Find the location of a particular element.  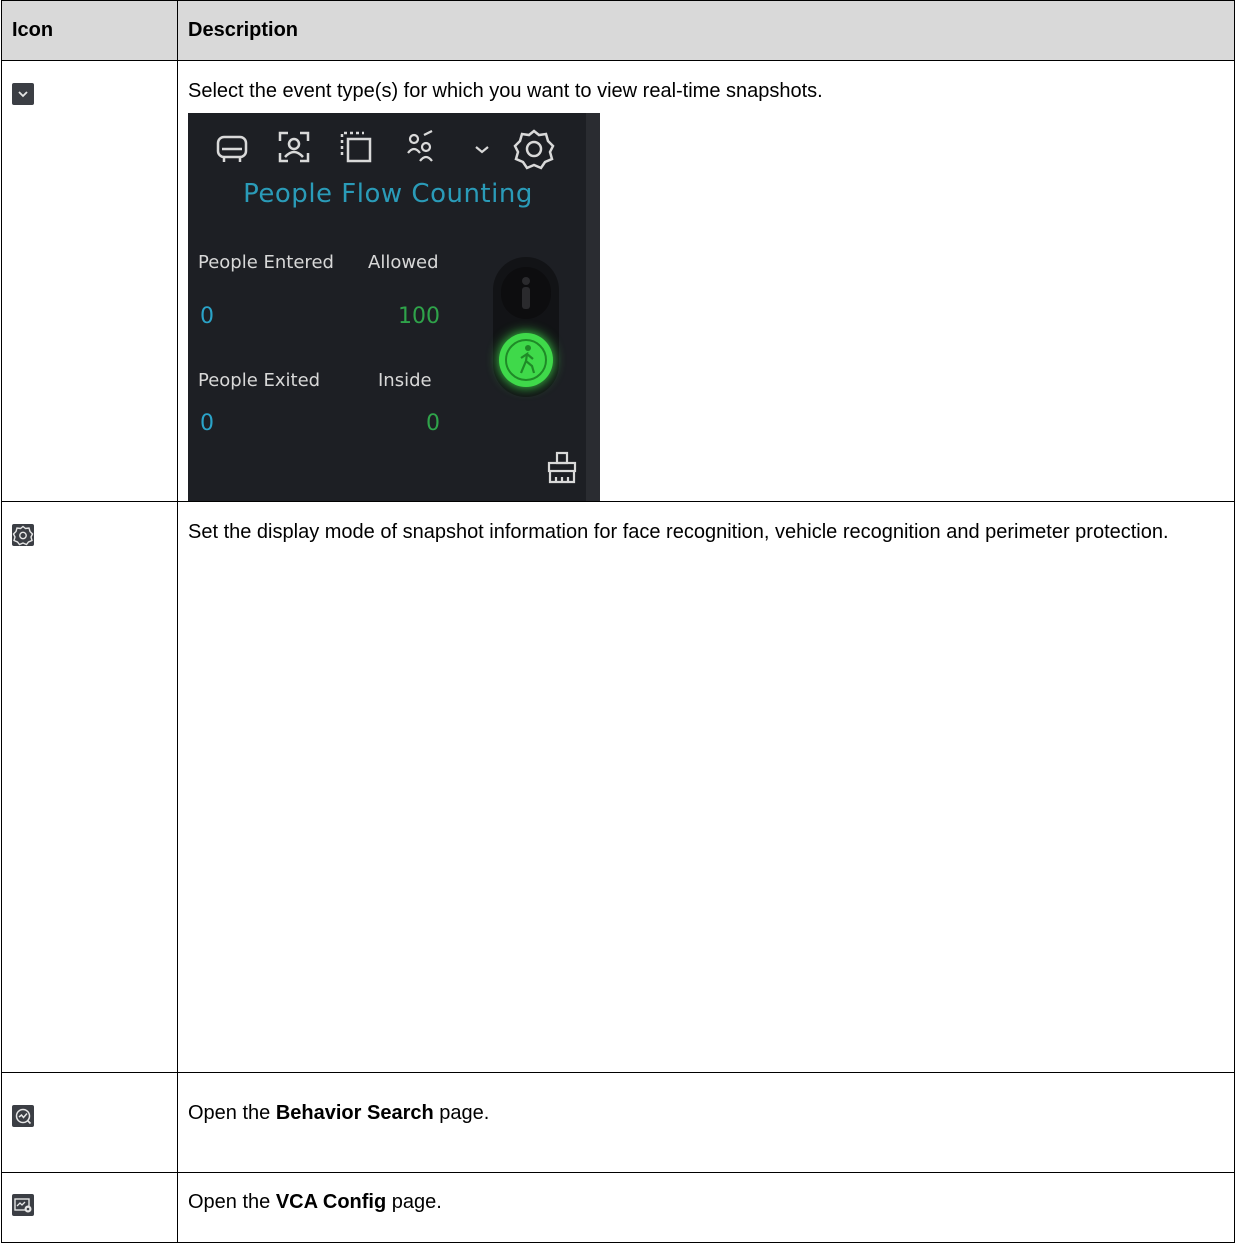

row-description: Open the Behavior Search page. is located at coordinates (339, 1113).